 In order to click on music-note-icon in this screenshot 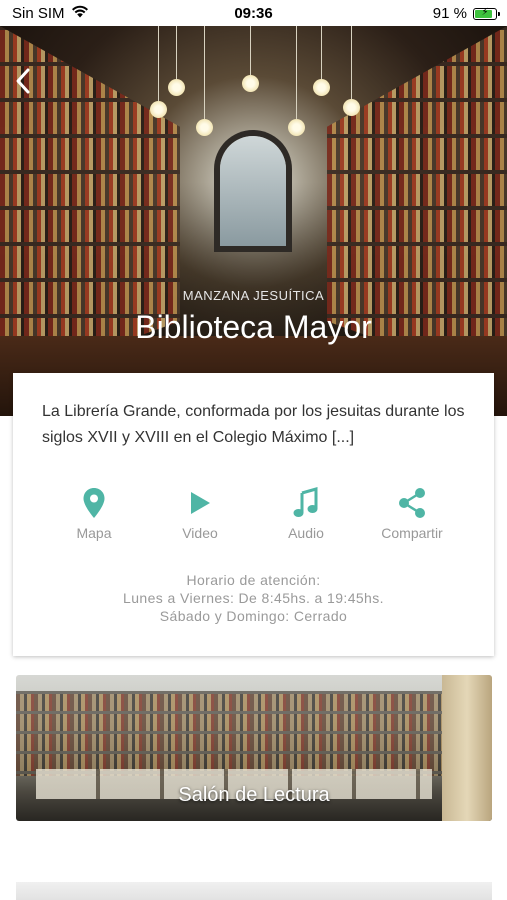, I will do `click(305, 502)`.